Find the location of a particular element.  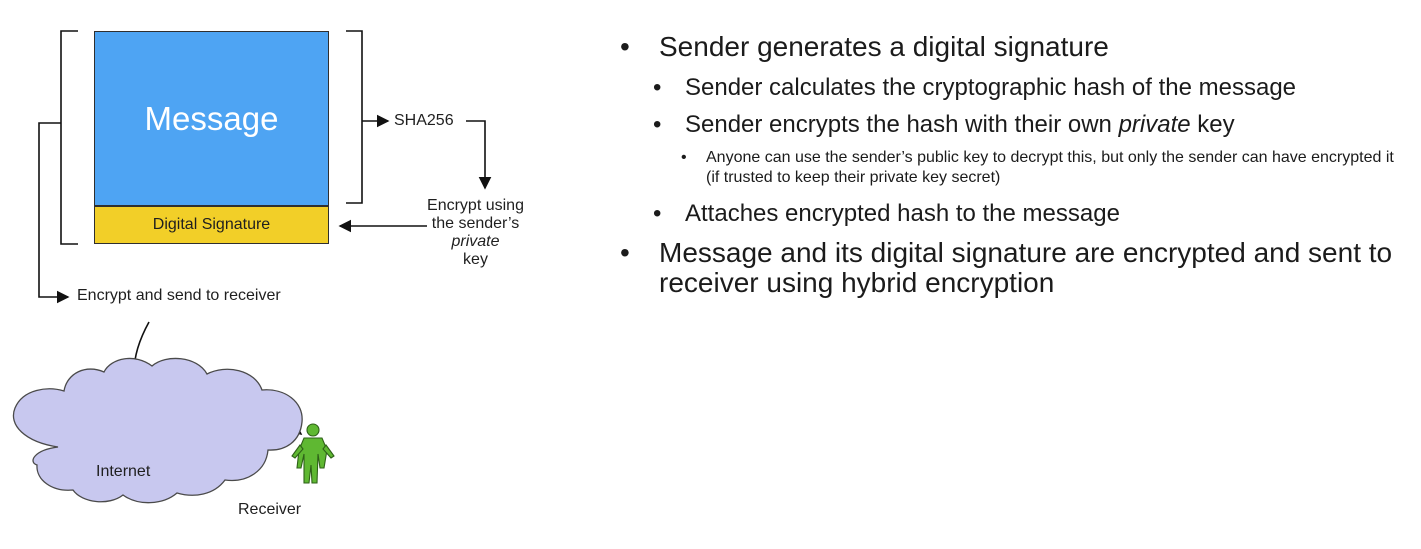

encrypt-label-line-1: Encrypt using is located at coordinates (475, 205).